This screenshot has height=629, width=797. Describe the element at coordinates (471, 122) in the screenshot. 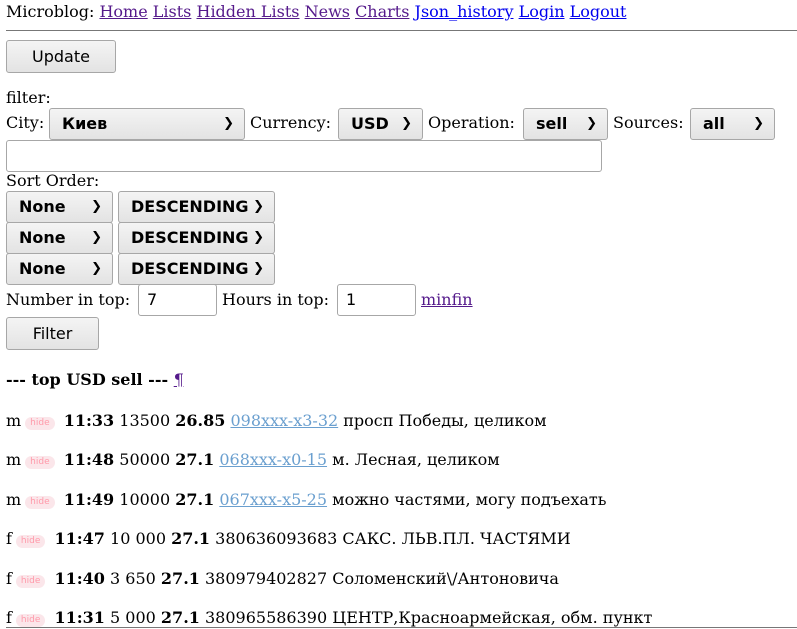

I see `operation-label: Operation:` at that location.